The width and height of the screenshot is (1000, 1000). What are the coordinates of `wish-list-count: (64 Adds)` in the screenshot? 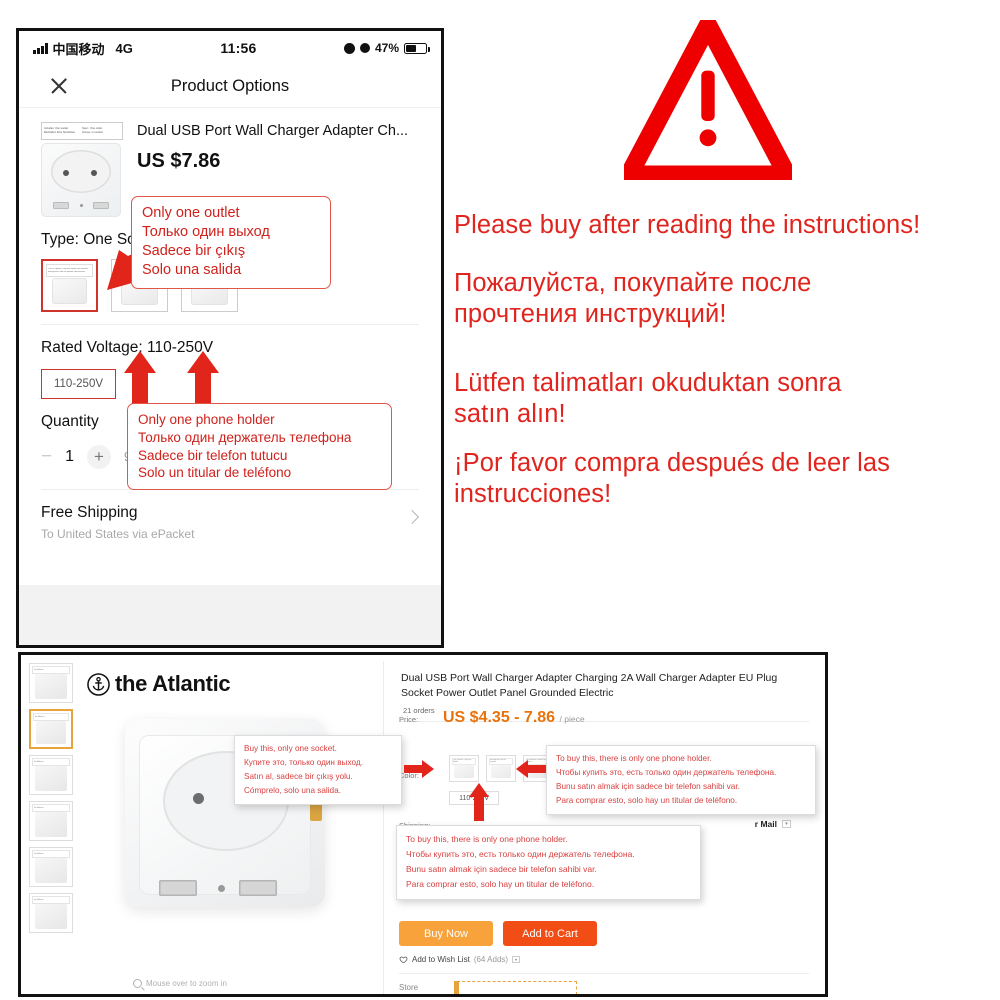 It's located at (491, 959).